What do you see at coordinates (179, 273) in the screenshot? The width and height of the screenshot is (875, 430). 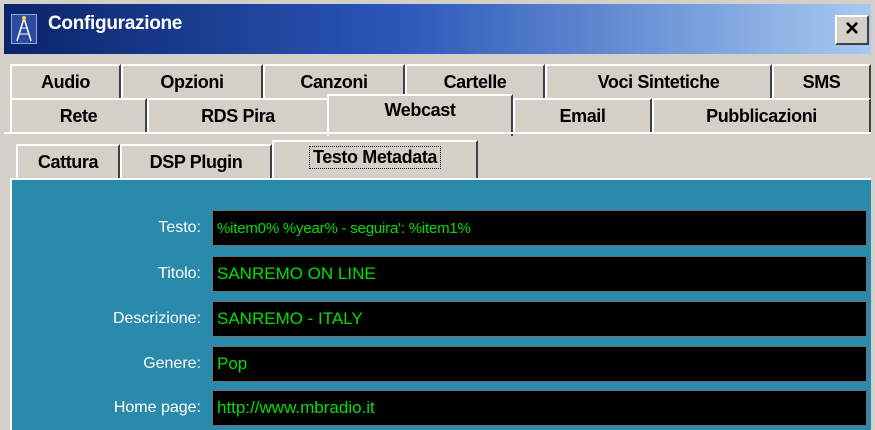 I see `titolo-label: Titolo:` at bounding box center [179, 273].